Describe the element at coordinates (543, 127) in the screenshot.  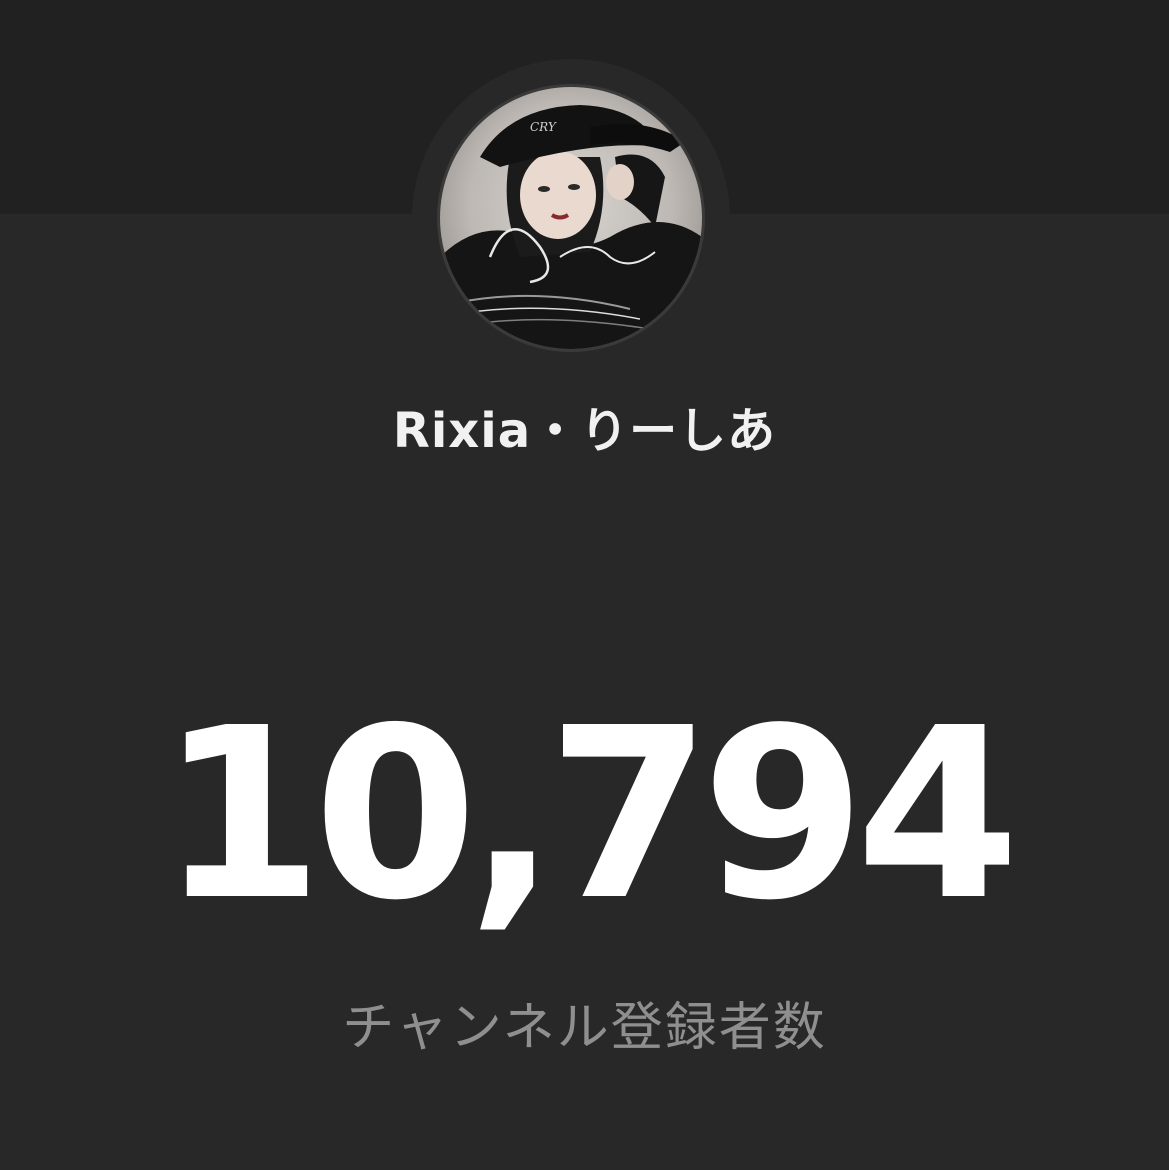
I see `svg-text: CRY` at that location.